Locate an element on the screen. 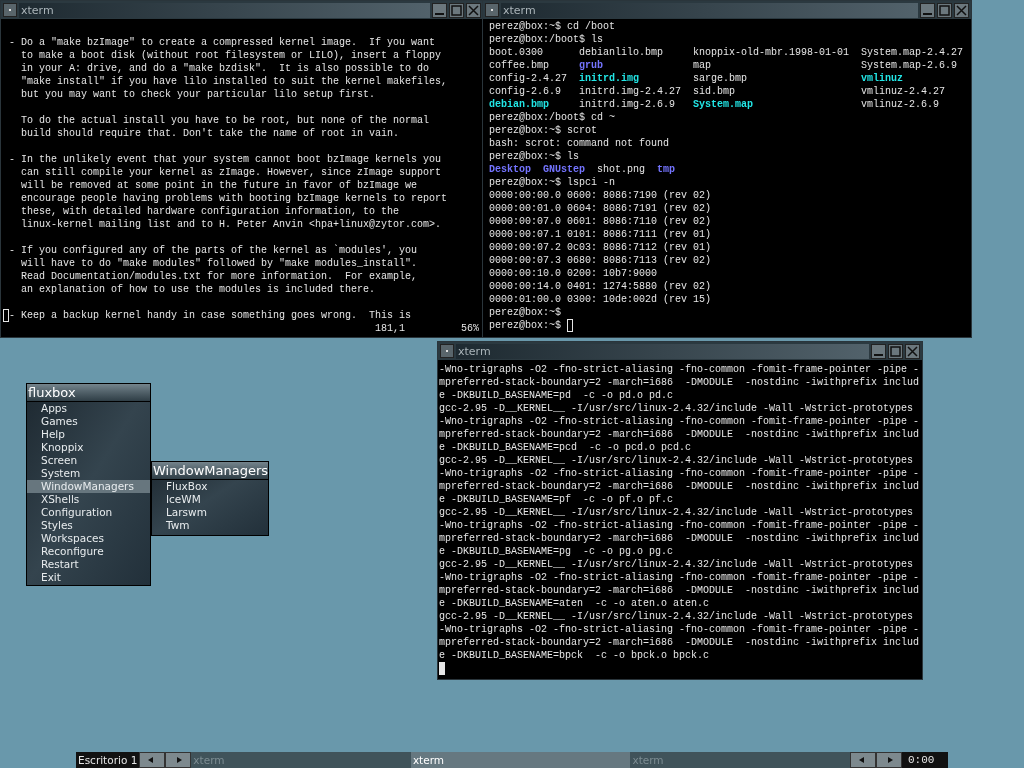  file-name: sarge.bmp is located at coordinates (720, 78).